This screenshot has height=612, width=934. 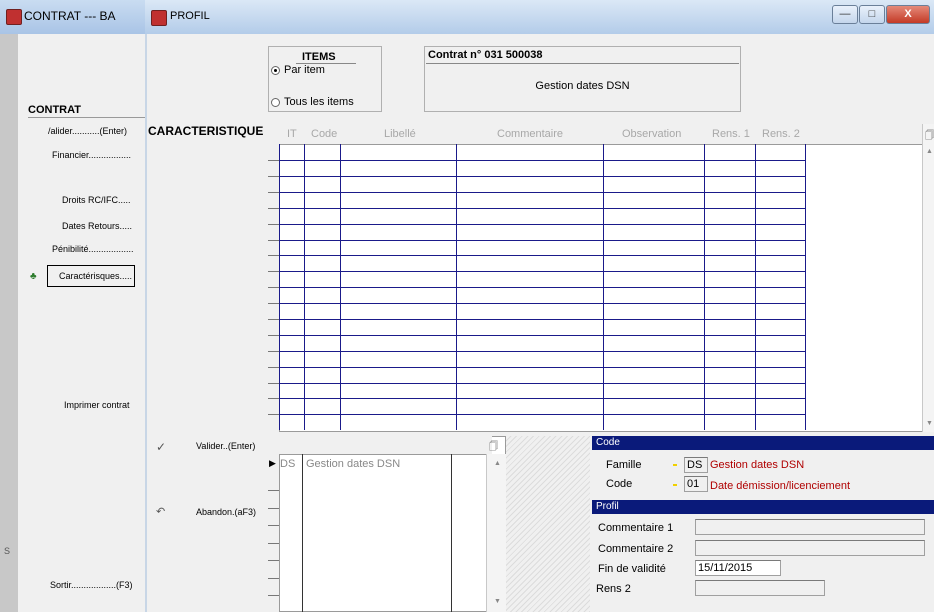 What do you see at coordinates (353, 464) in the screenshot?
I see `label-cell: Gestion dates DSN` at bounding box center [353, 464].